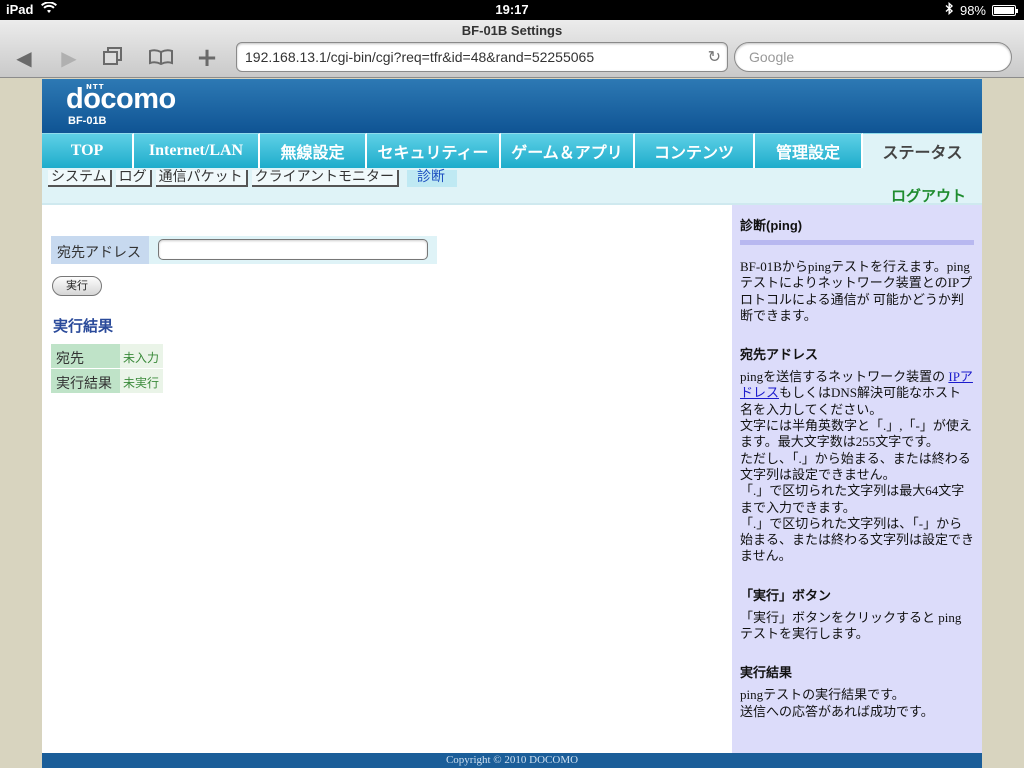  What do you see at coordinates (512, 186) in the screenshot?
I see `sub-navigation: システム ログ 通信パケット クライアントモニター 診断 ログアウト` at bounding box center [512, 186].